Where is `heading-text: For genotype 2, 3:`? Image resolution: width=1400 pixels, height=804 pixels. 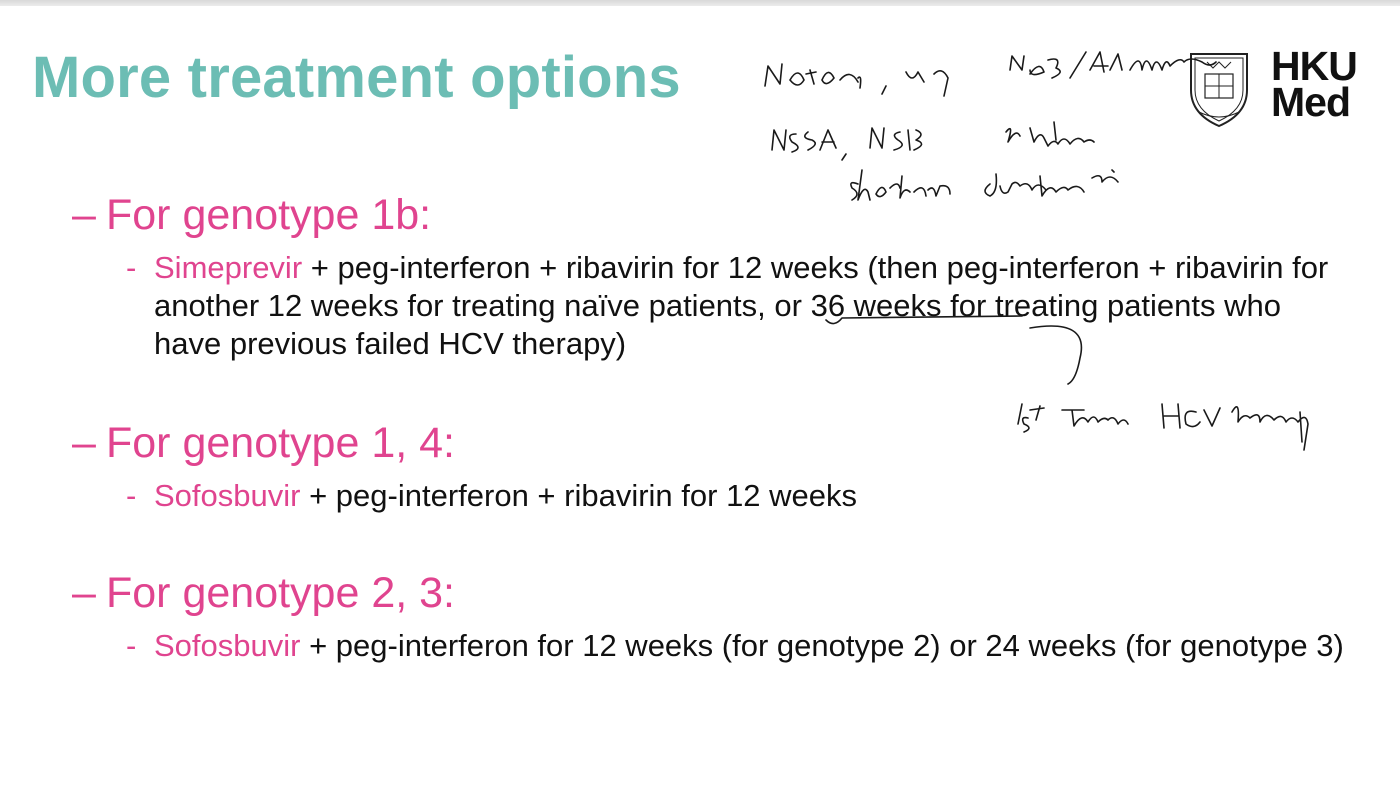
heading-text: For genotype 2, 3: is located at coordinates (280, 593).